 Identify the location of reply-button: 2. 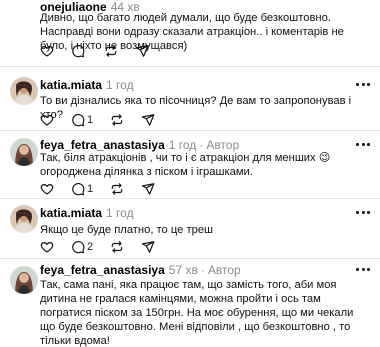
(82, 247).